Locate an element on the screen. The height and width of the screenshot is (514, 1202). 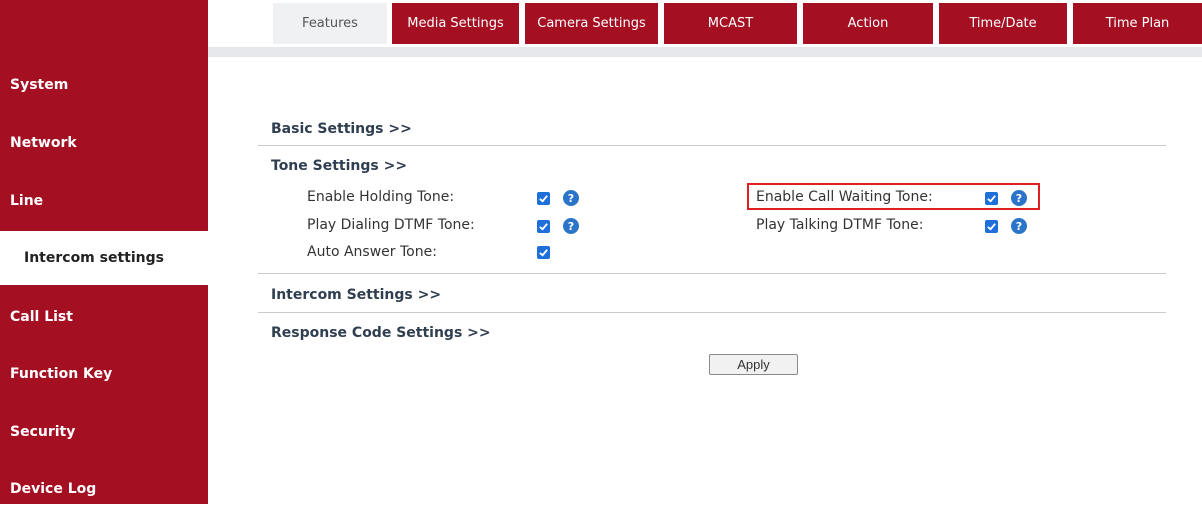
tab-label: Time/Date is located at coordinates (1003, 23).